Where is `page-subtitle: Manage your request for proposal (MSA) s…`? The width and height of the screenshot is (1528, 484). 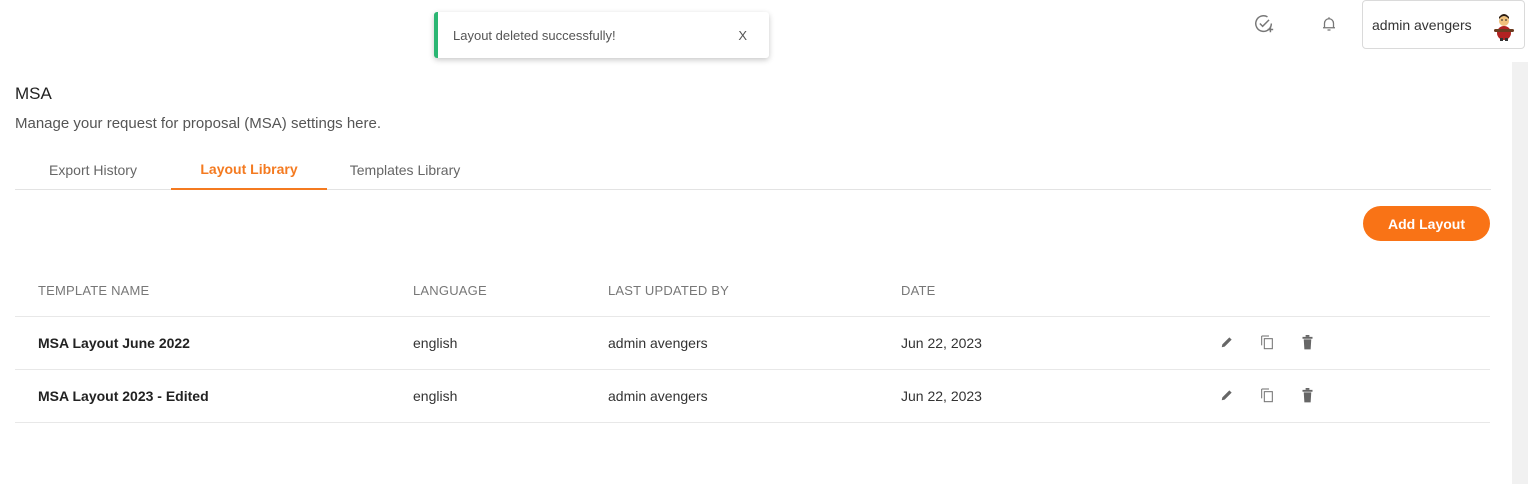
page-subtitle: Manage your request for proposal (MSA) s… is located at coordinates (198, 123).